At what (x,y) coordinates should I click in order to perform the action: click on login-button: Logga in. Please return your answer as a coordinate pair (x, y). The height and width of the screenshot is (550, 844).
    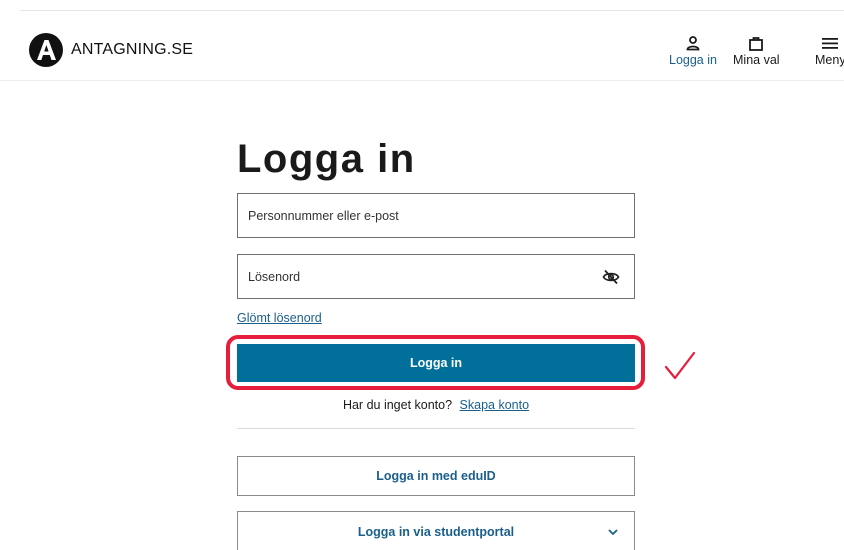
    Looking at the image, I should click on (436, 363).